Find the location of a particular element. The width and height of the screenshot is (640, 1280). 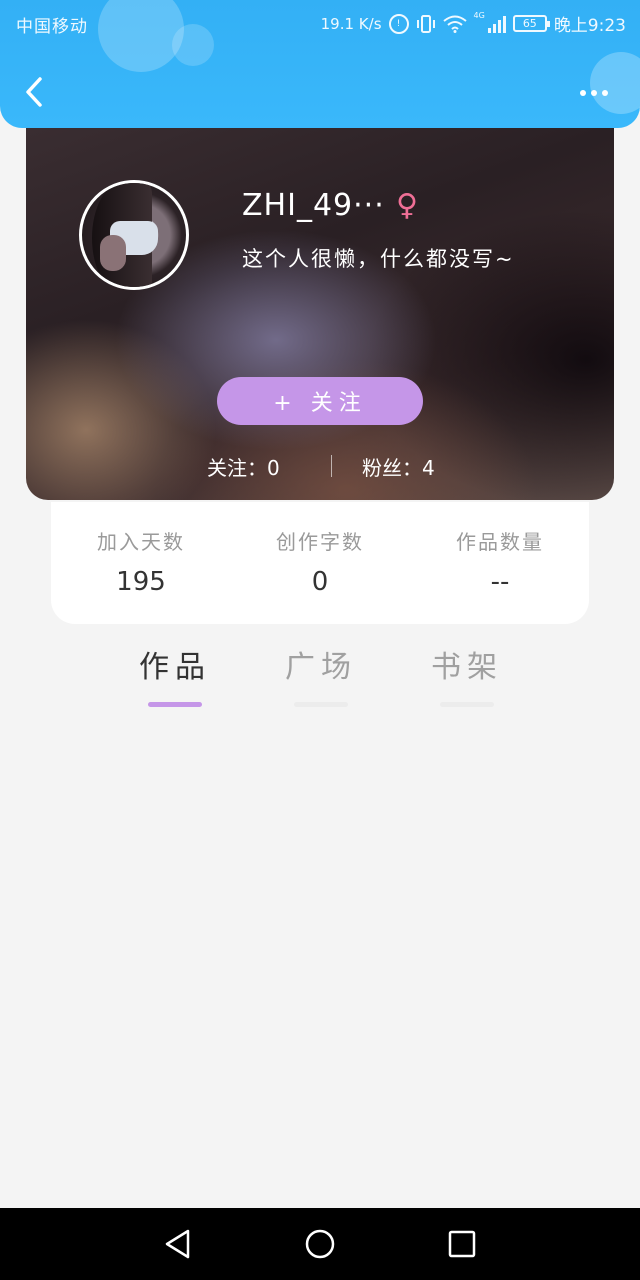

stat-label: 加入天数 is located at coordinates (141, 542).